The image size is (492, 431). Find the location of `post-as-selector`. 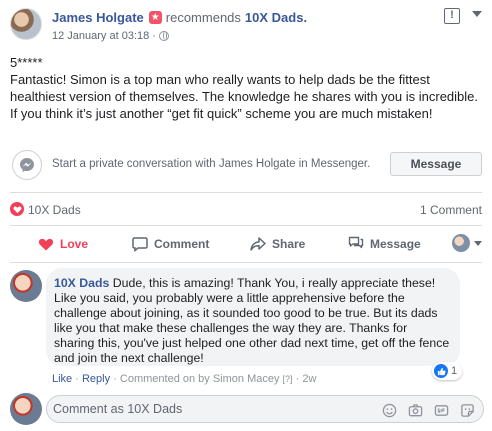

post-as-selector is located at coordinates (467, 243).